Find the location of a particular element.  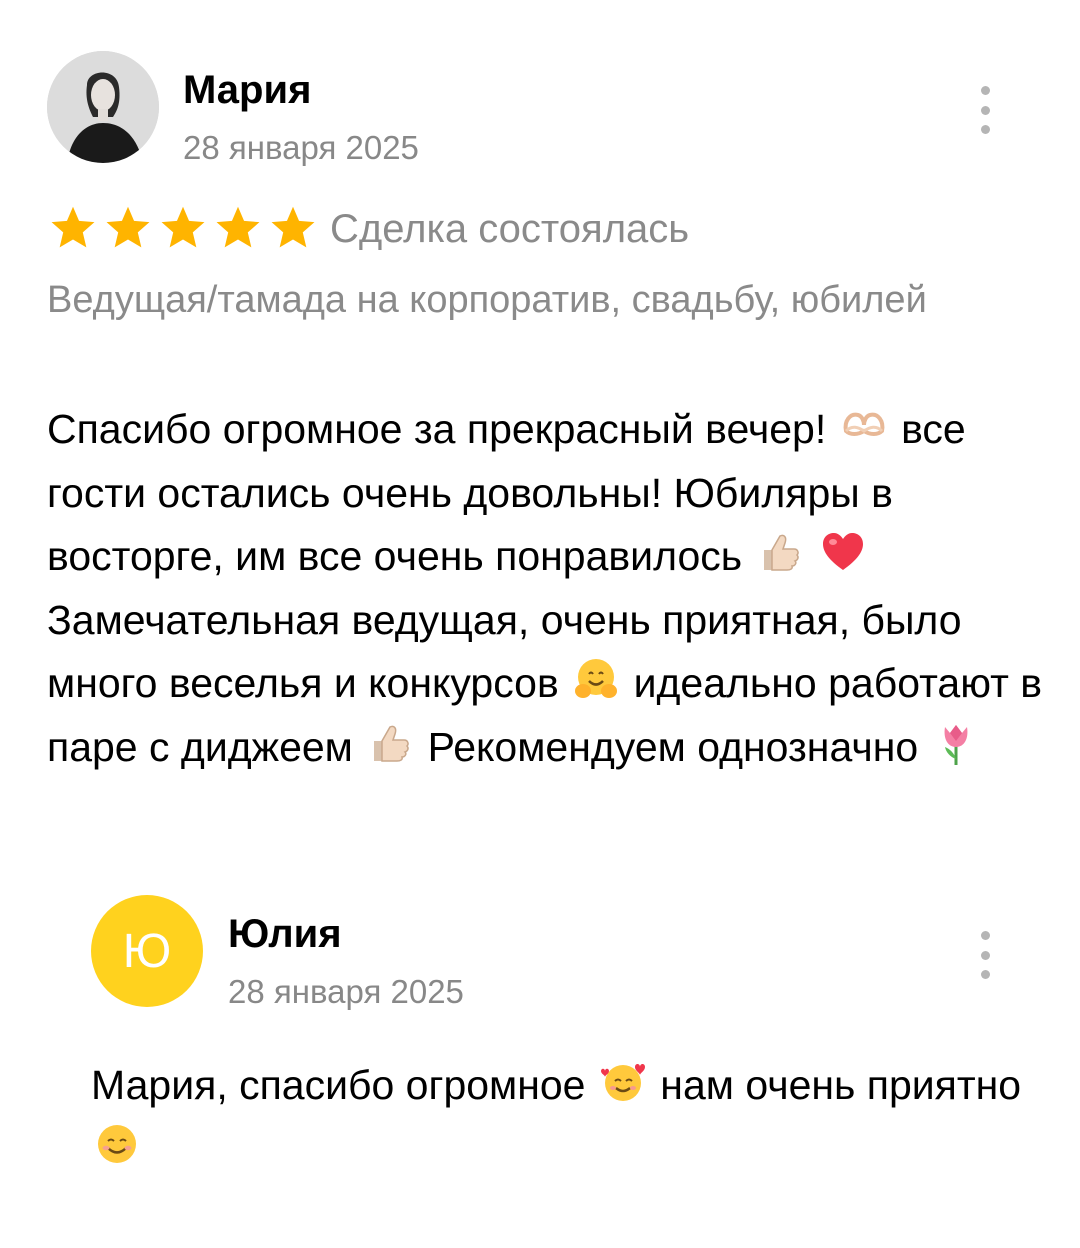

replier-name: Юлия is located at coordinates (285, 934).